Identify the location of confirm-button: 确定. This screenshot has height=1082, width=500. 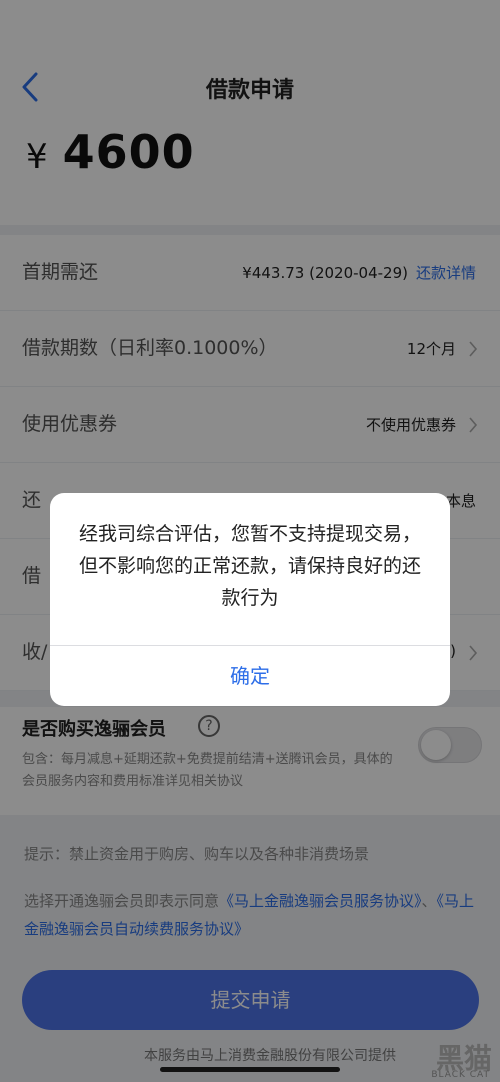
(250, 676).